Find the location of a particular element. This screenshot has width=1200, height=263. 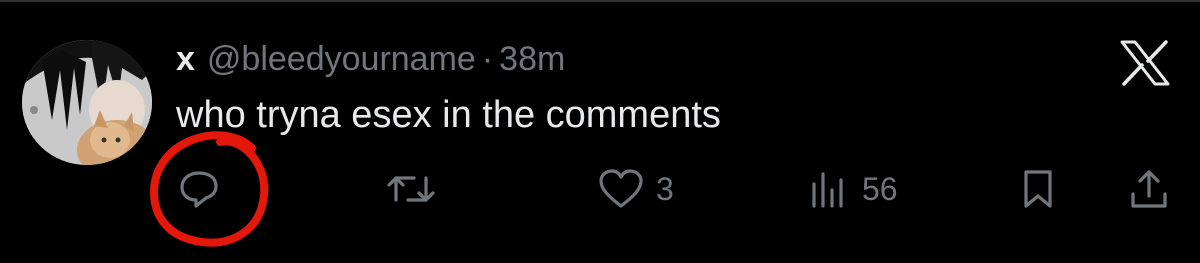

avatar is located at coordinates (87, 102).